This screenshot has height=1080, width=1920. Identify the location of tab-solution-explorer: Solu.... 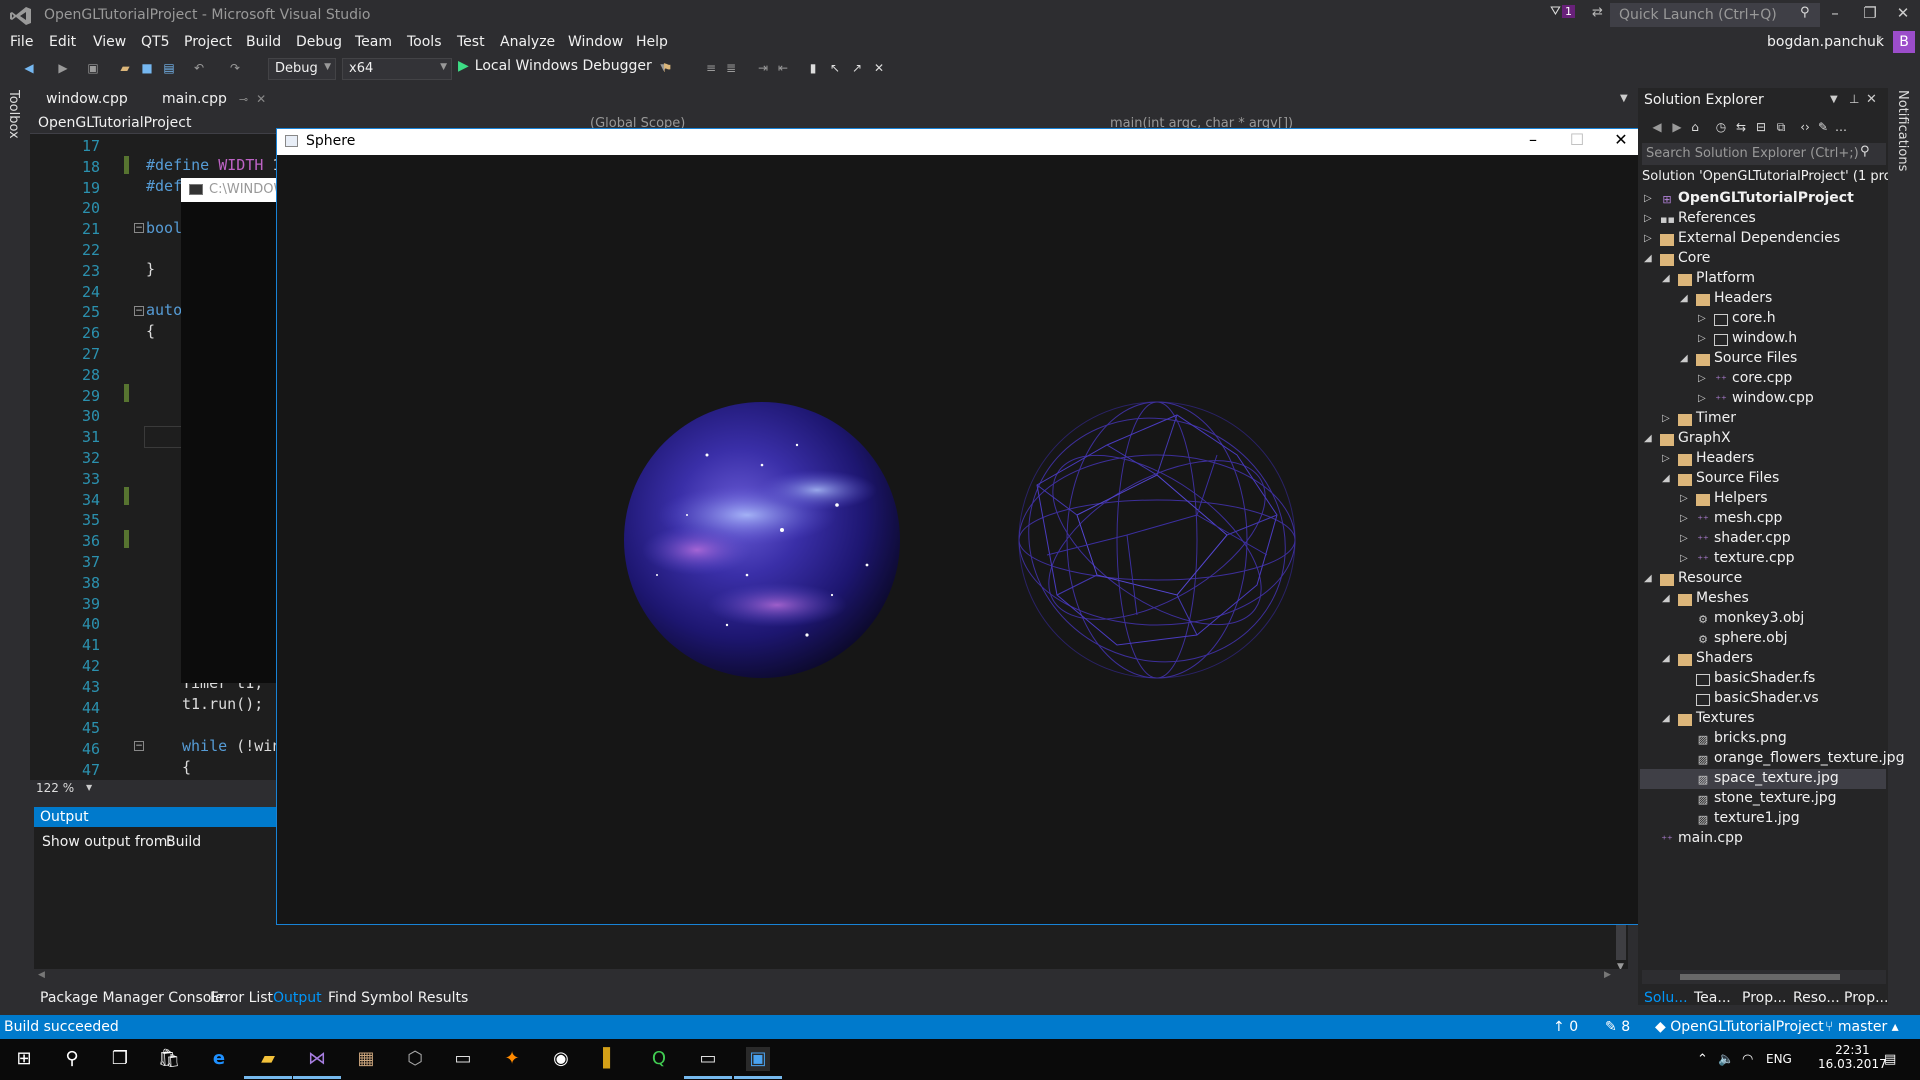
(1666, 998).